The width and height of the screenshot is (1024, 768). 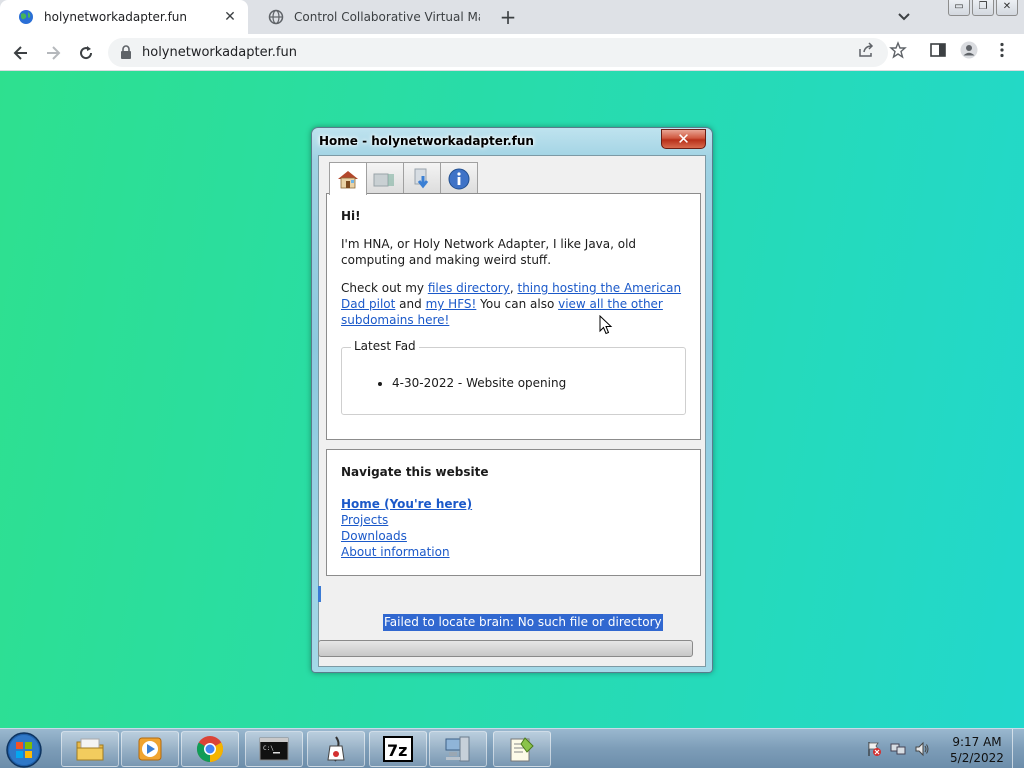 What do you see at coordinates (24, 749) in the screenshot?
I see `start-button-icon` at bounding box center [24, 749].